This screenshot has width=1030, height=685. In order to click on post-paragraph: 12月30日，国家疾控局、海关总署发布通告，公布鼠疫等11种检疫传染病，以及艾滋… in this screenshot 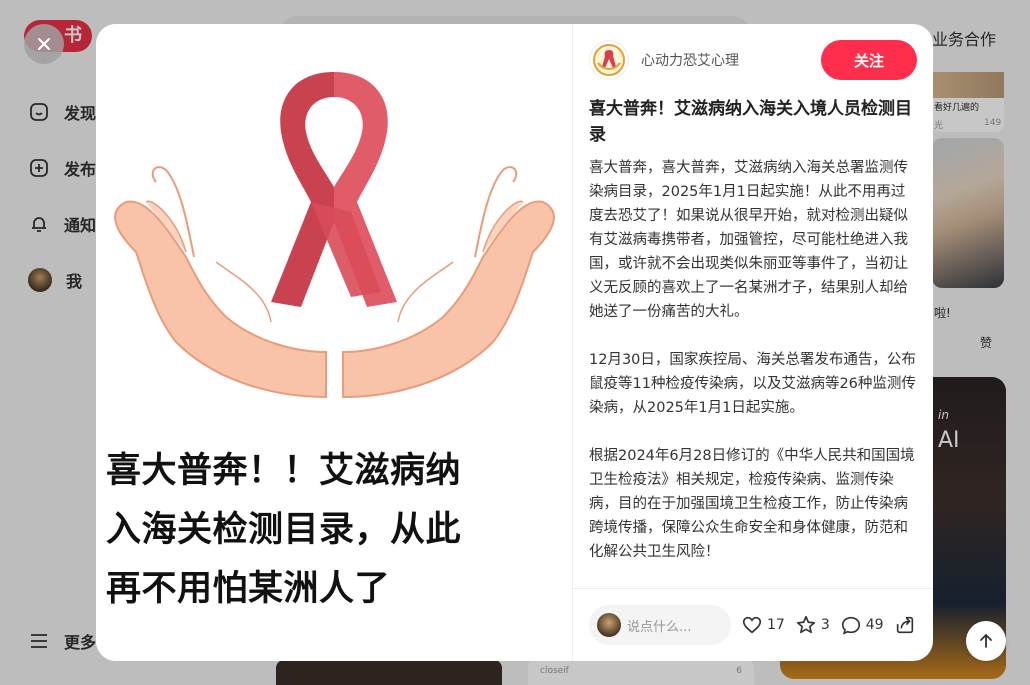, I will do `click(752, 384)`.